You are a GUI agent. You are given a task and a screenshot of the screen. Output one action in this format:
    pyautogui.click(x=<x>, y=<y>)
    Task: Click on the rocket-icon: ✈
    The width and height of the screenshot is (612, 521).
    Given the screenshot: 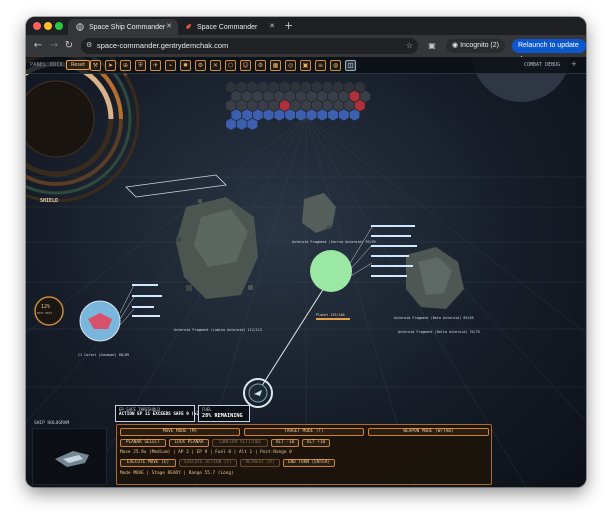 What is the action you would take?
    pyautogui.click(x=155, y=65)
    